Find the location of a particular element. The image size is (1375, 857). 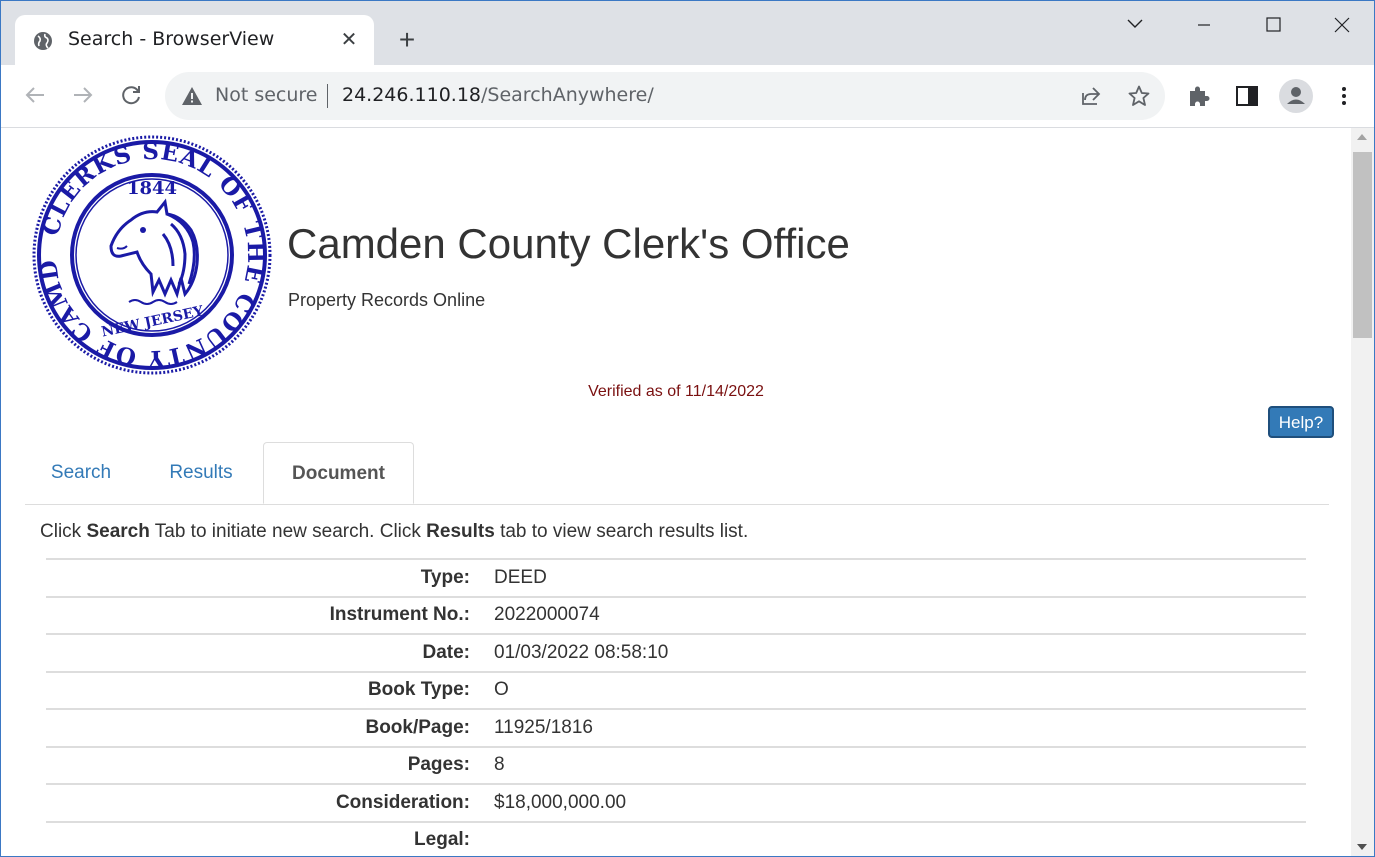

table-row: Pages: 8 is located at coordinates (676, 764).